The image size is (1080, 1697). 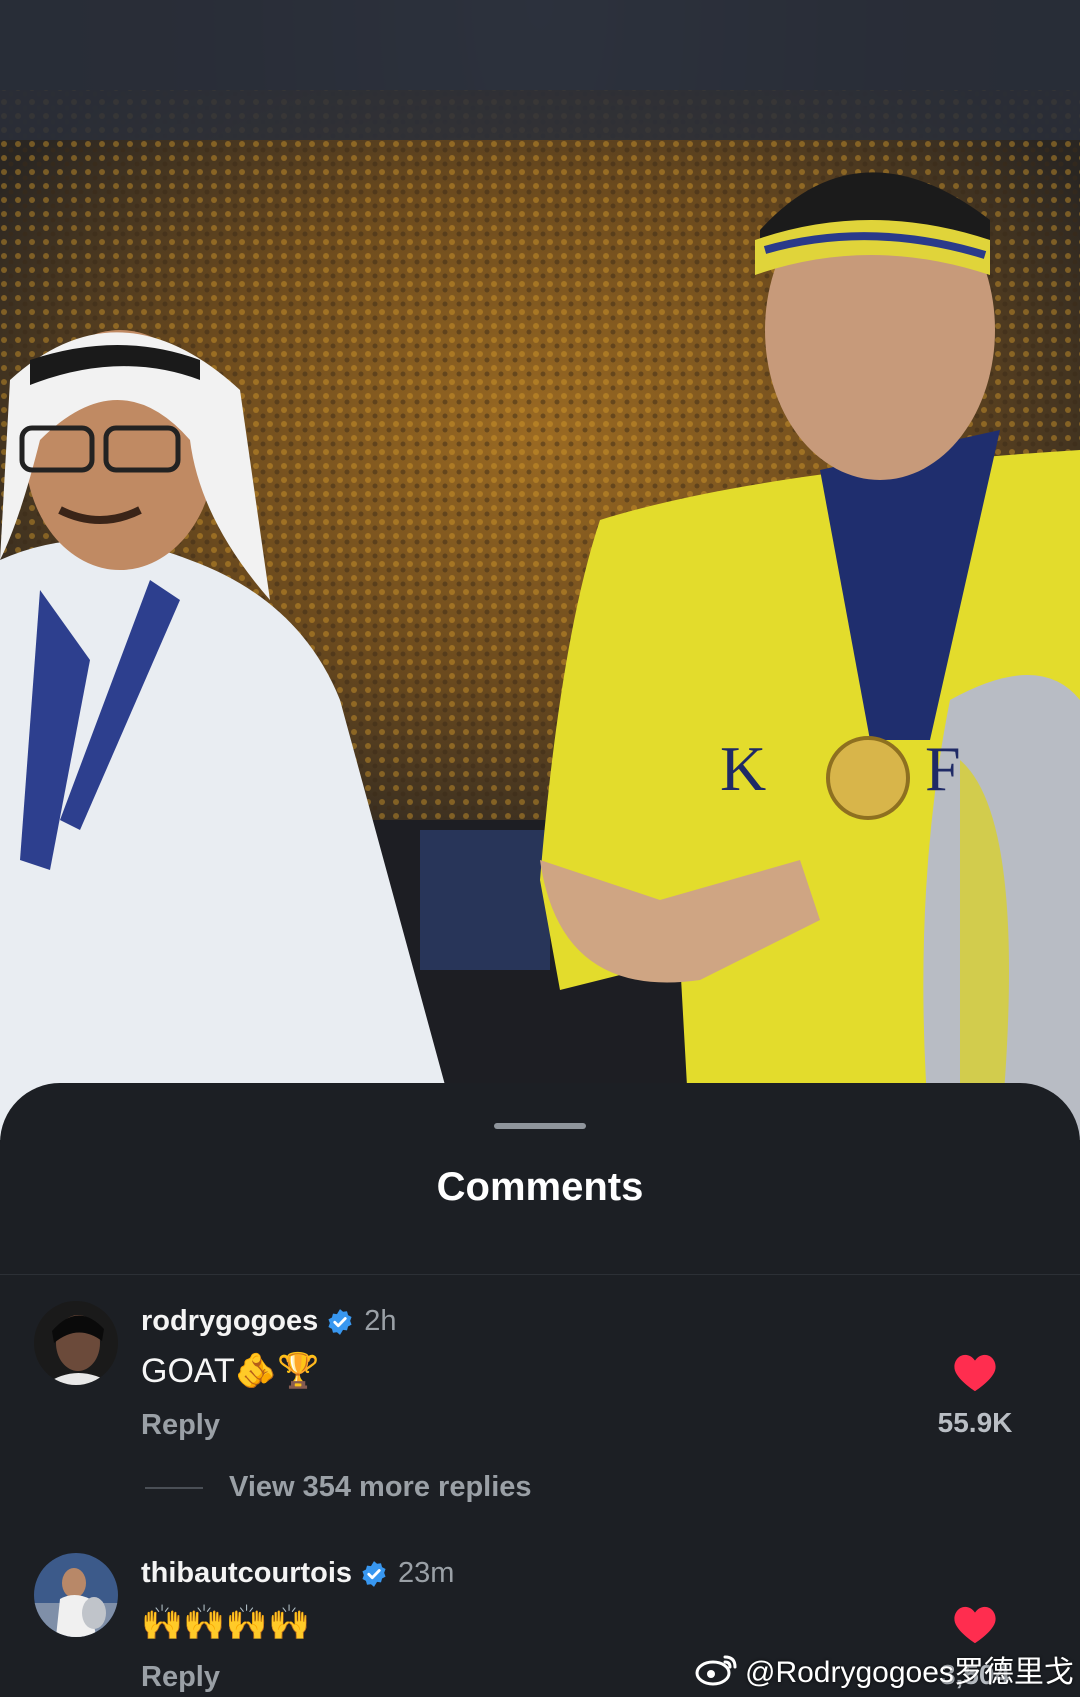 I want to click on sheet-divider, so click(x=540, y=1274).